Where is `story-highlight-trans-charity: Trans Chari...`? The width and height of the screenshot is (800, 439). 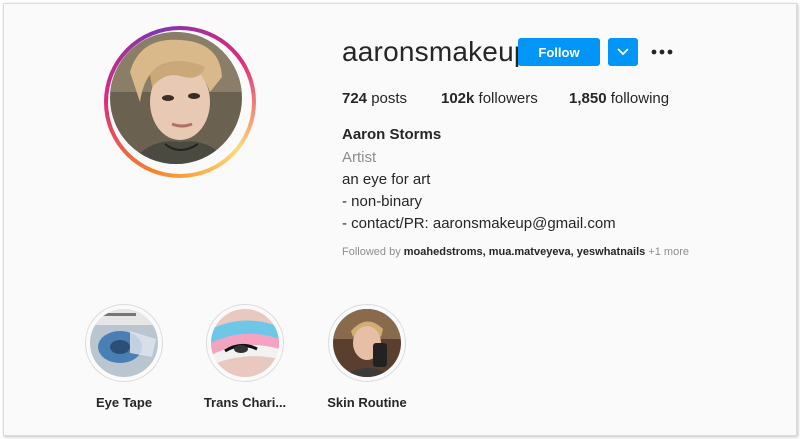 story-highlight-trans-charity: Trans Chari... is located at coordinates (245, 357).